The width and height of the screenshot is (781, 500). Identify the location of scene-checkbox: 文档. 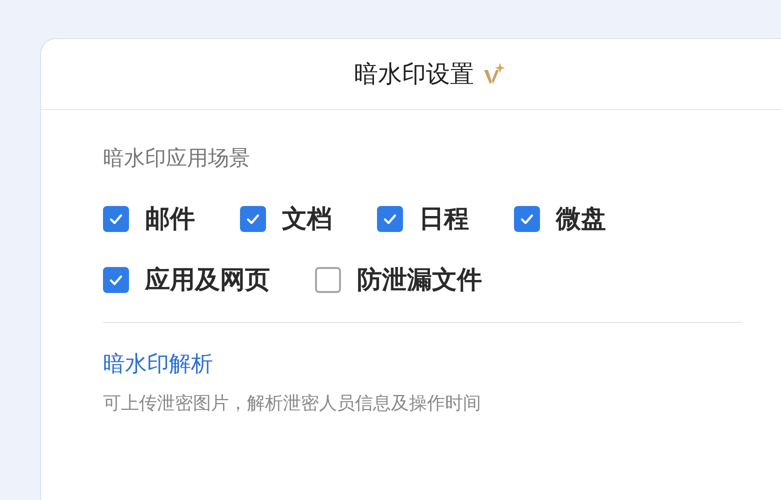
(286, 218).